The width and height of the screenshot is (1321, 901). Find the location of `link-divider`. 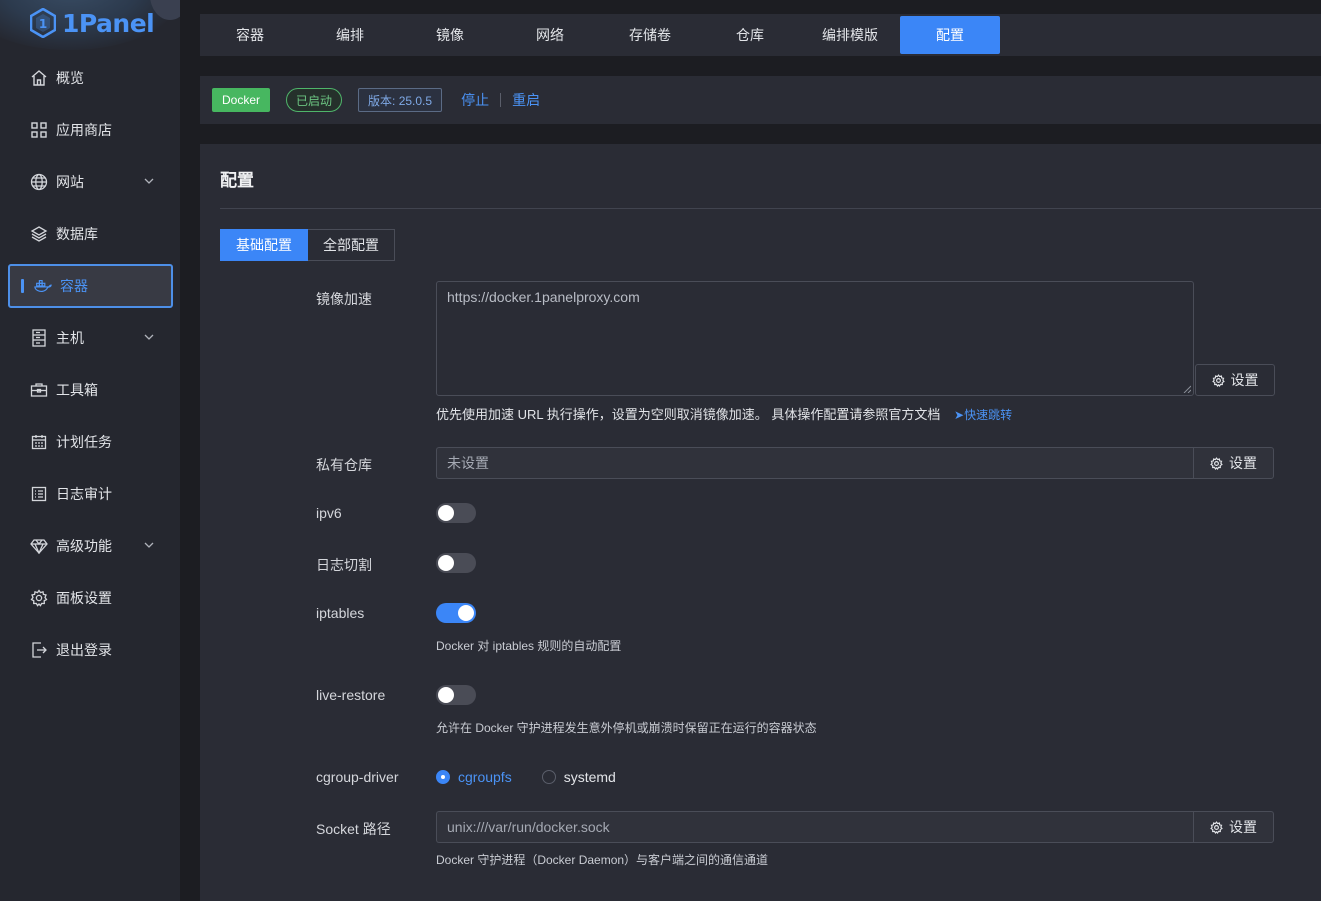

link-divider is located at coordinates (501, 100).